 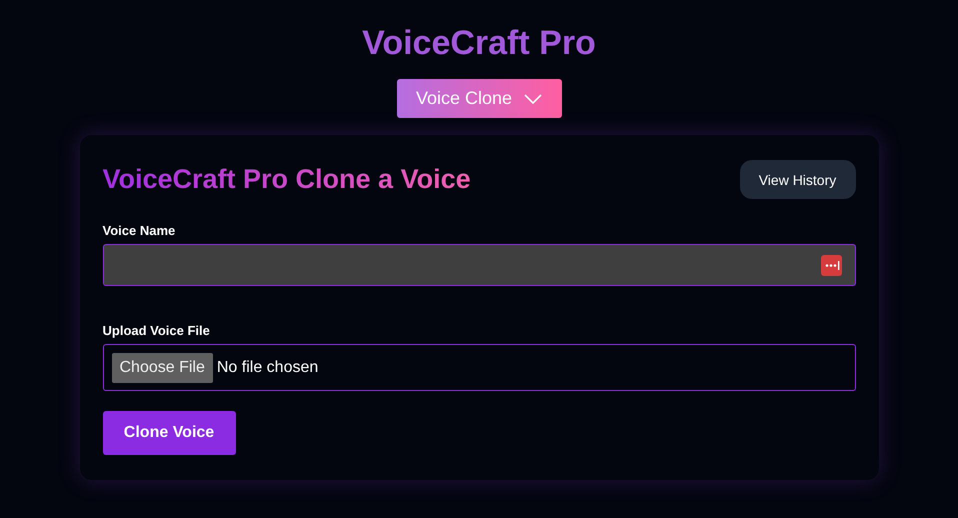 I want to click on chevron-down-icon, so click(x=533, y=99).